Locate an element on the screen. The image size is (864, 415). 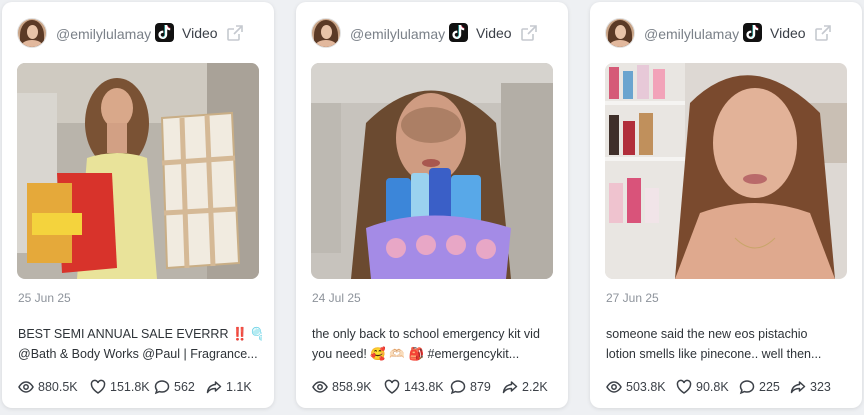
shares-count: 1.1K is located at coordinates (239, 387).